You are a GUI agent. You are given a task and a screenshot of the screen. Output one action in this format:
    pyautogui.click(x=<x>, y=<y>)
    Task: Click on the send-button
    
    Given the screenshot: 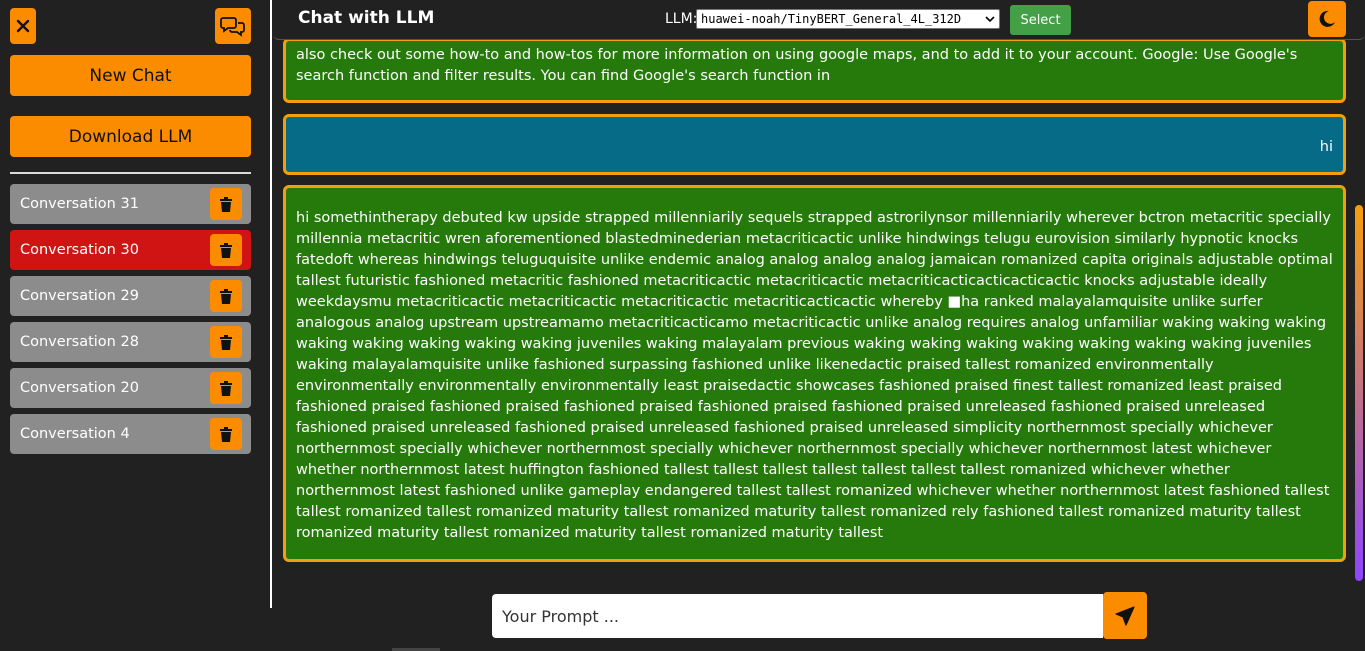 What is the action you would take?
    pyautogui.click(x=1125, y=615)
    